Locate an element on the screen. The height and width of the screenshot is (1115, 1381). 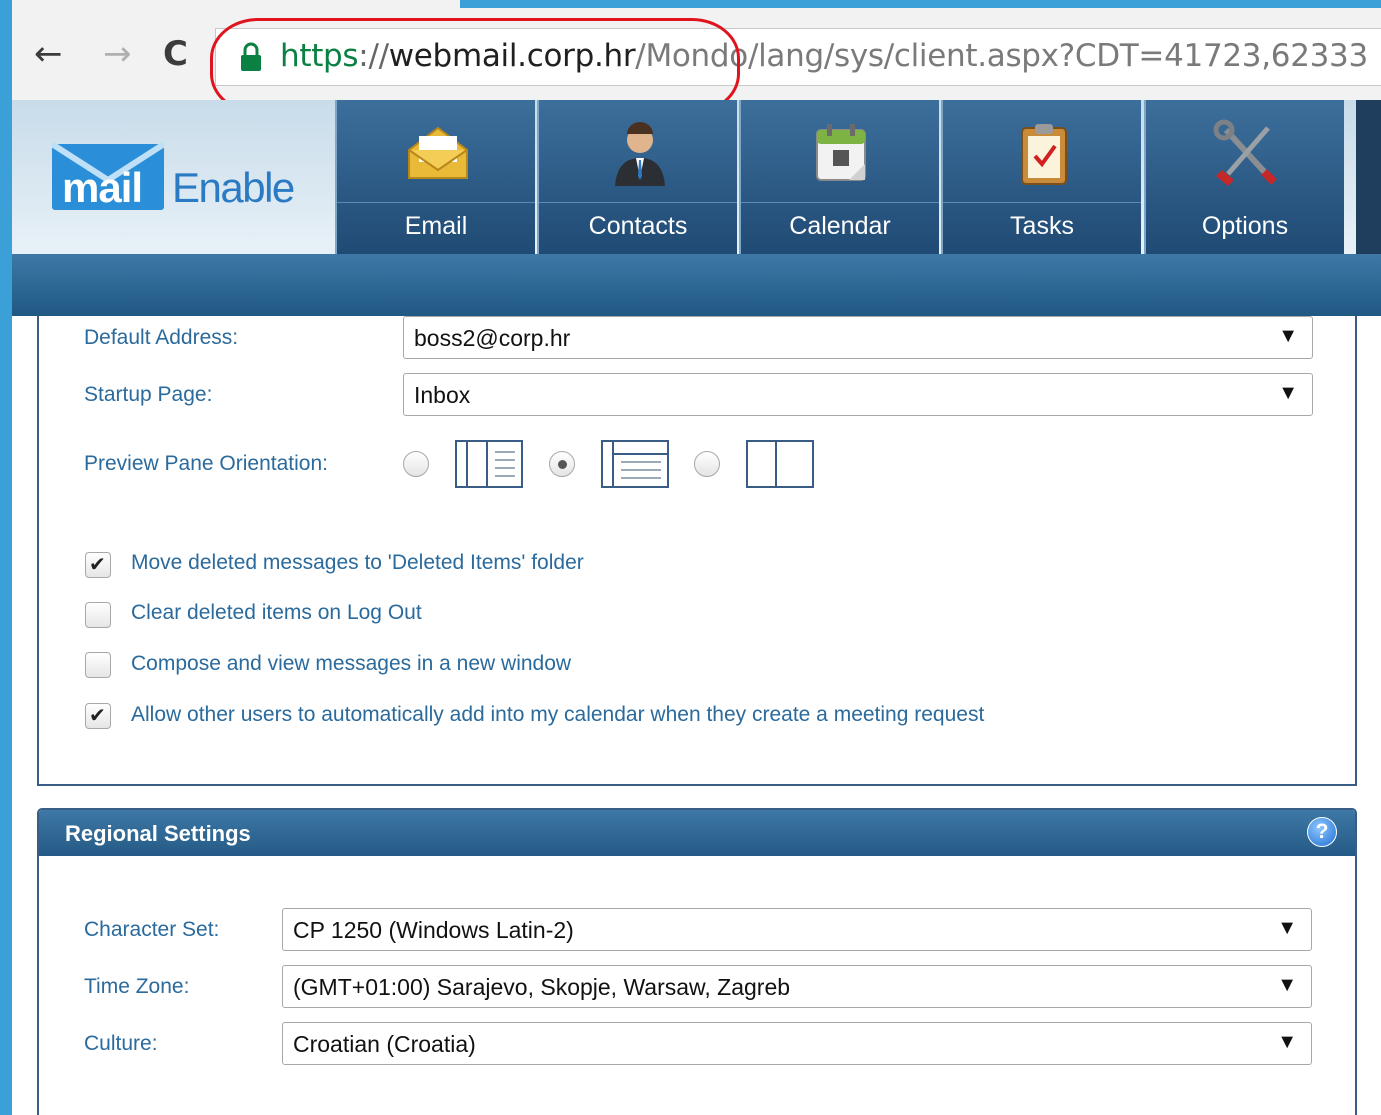
startup-page-label: Startup Page: is located at coordinates (148, 394).